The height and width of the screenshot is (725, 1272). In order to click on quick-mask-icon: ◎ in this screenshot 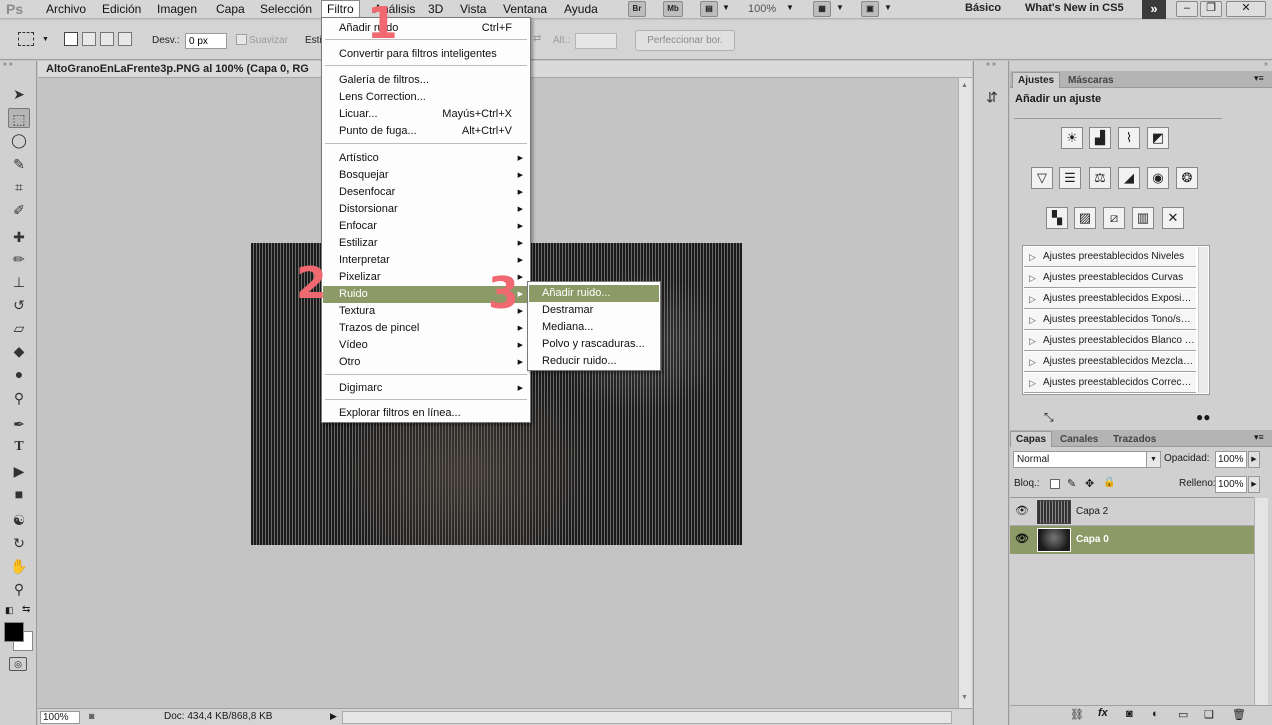, I will do `click(18, 664)`.